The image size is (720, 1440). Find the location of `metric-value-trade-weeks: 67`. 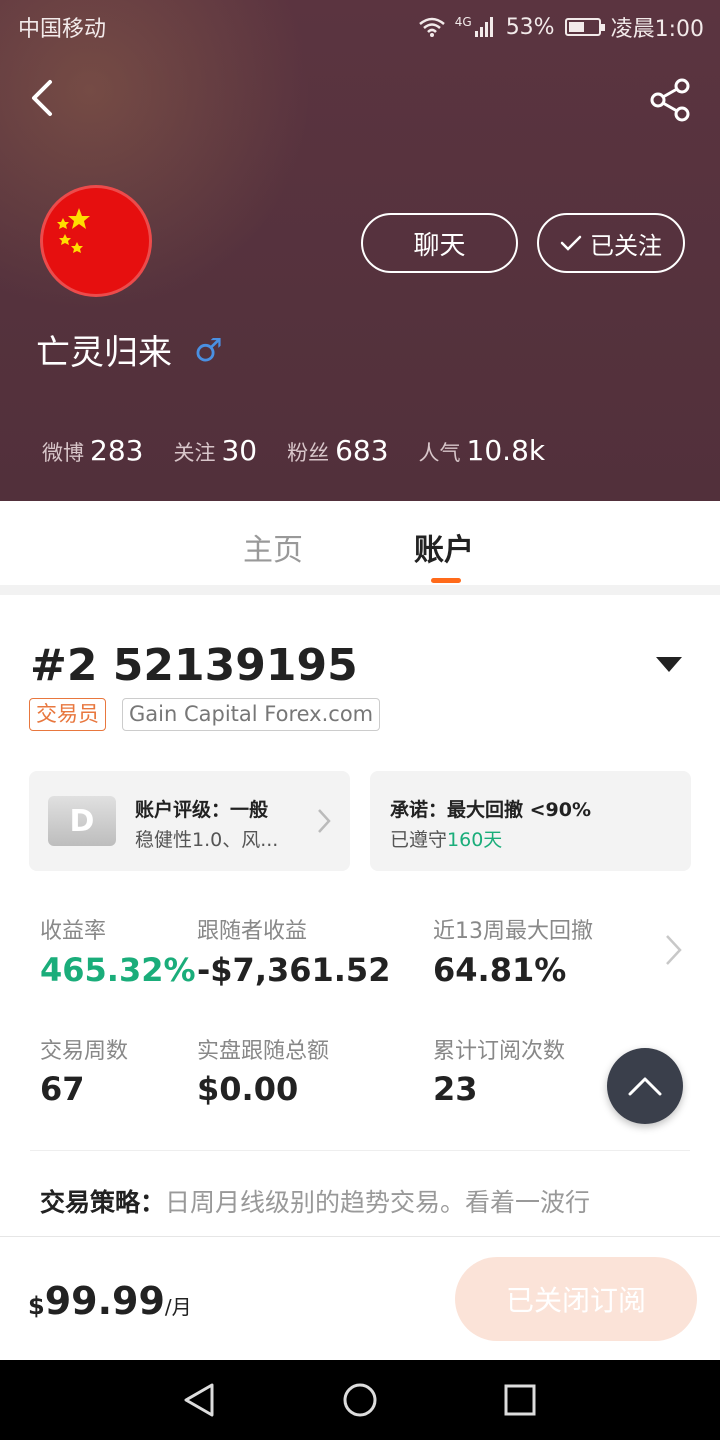

metric-value-trade-weeks: 67 is located at coordinates (62, 1089).